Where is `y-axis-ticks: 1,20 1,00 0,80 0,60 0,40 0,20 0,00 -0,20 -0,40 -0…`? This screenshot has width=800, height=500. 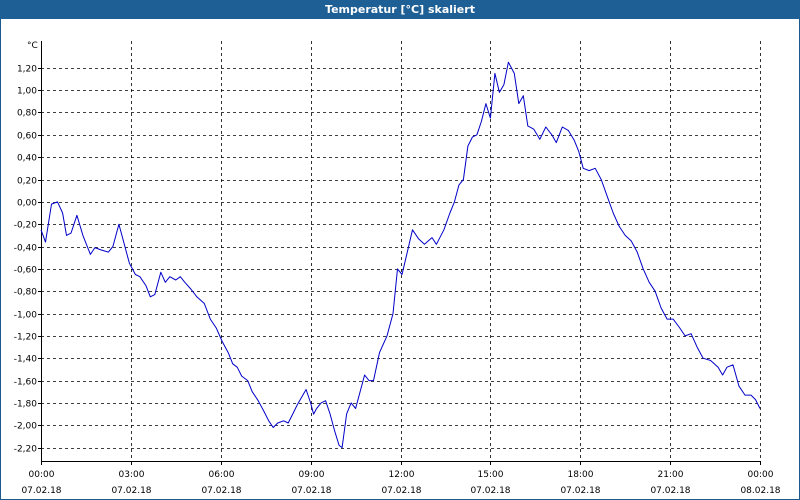
y-axis-ticks: 1,20 1,00 0,80 0,60 0,40 0,20 0,00 -0,20 -0,40 -0… is located at coordinates (27, 260).